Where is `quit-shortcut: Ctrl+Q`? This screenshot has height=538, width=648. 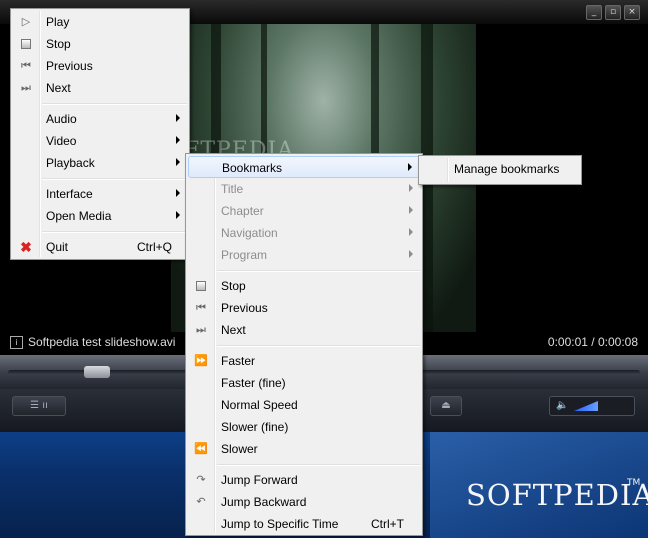 quit-shortcut: Ctrl+Q is located at coordinates (155, 247).